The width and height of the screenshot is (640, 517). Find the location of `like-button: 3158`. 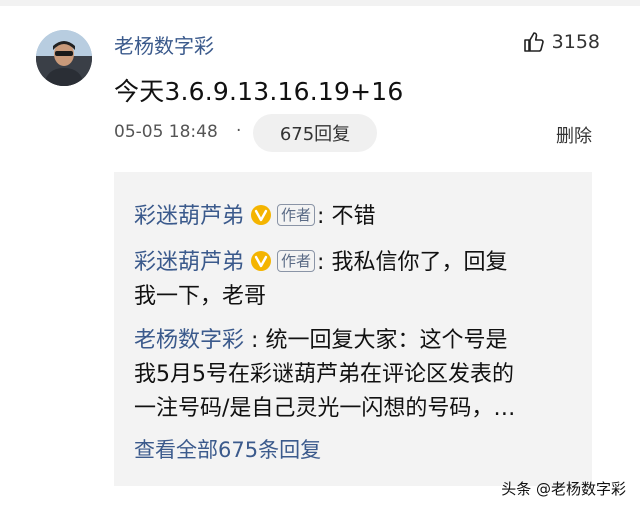

like-button: 3158 is located at coordinates (561, 42).